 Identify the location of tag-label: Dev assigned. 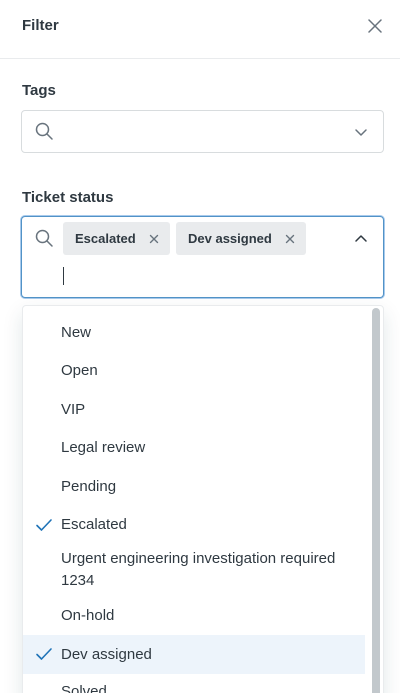
(230, 238).